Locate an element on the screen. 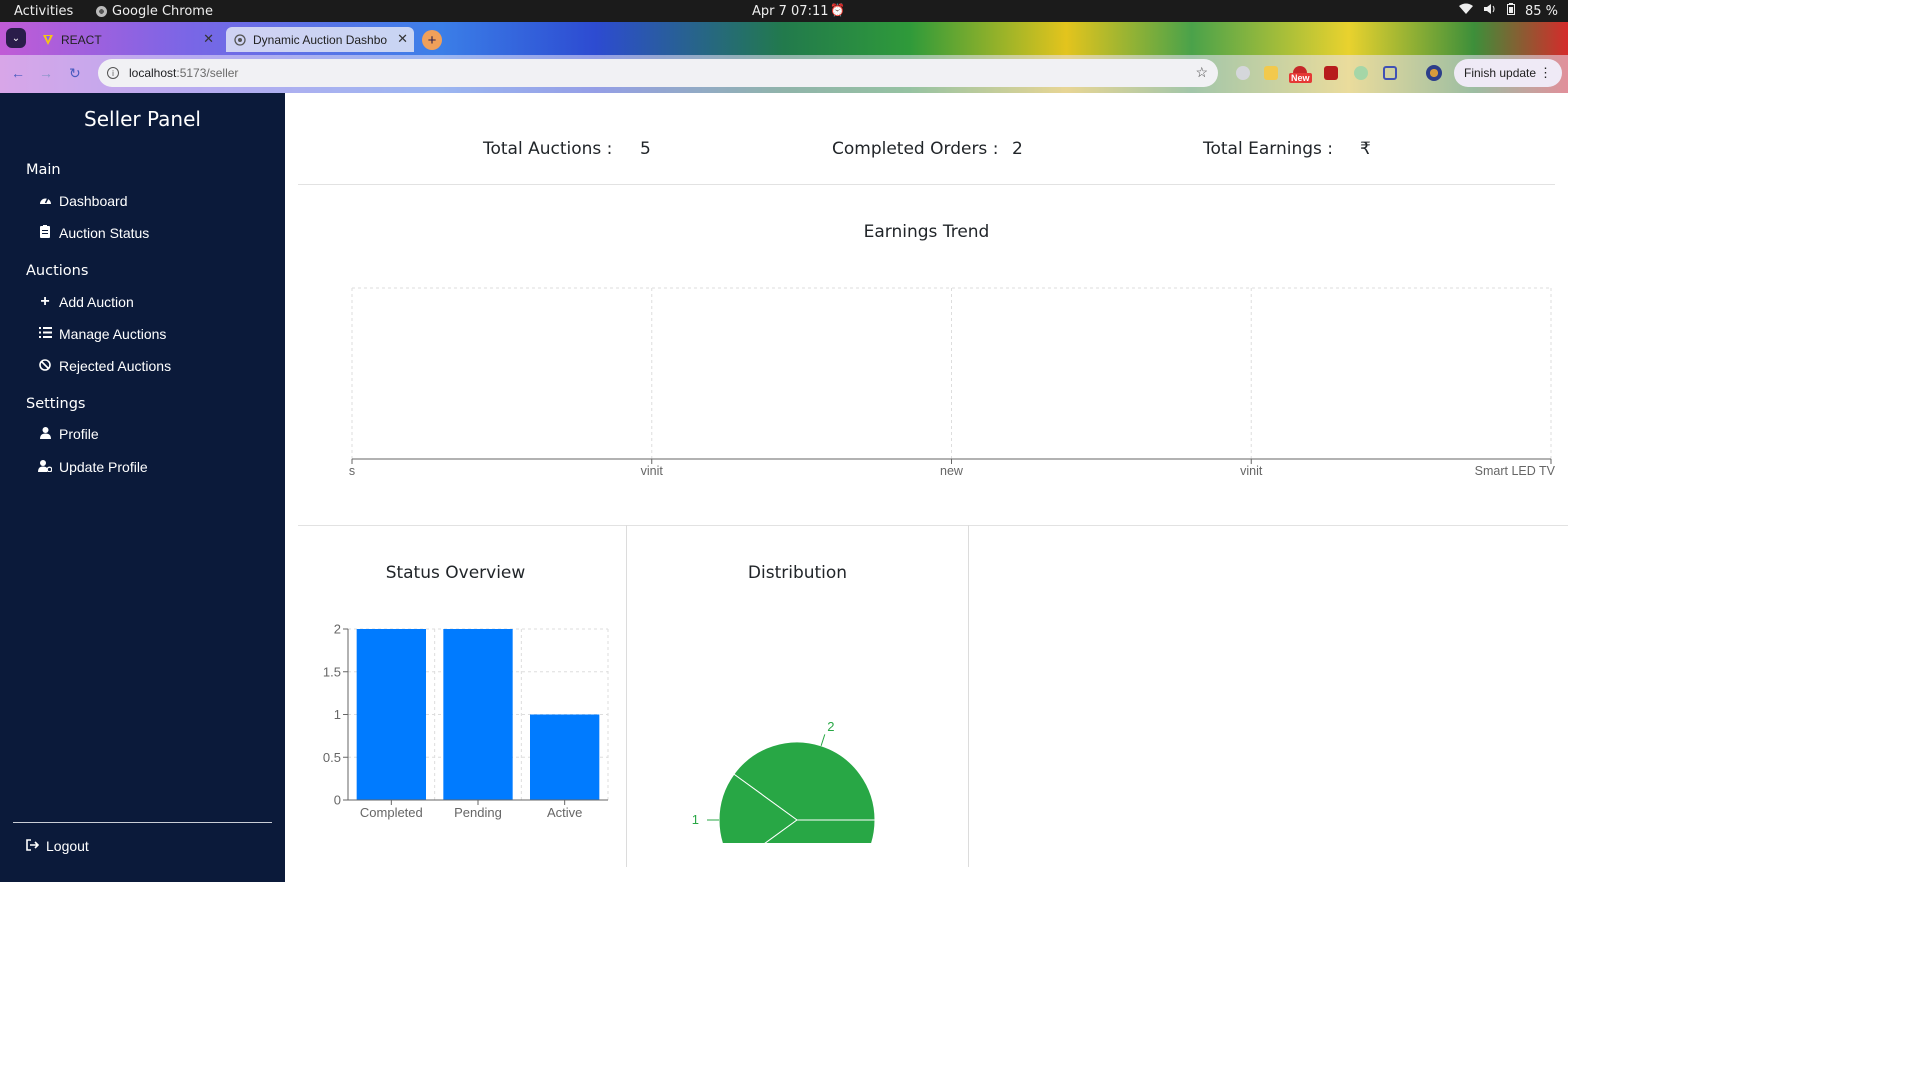  stat-total-earnings: Total Earnings : ₹ is located at coordinates (1287, 149).